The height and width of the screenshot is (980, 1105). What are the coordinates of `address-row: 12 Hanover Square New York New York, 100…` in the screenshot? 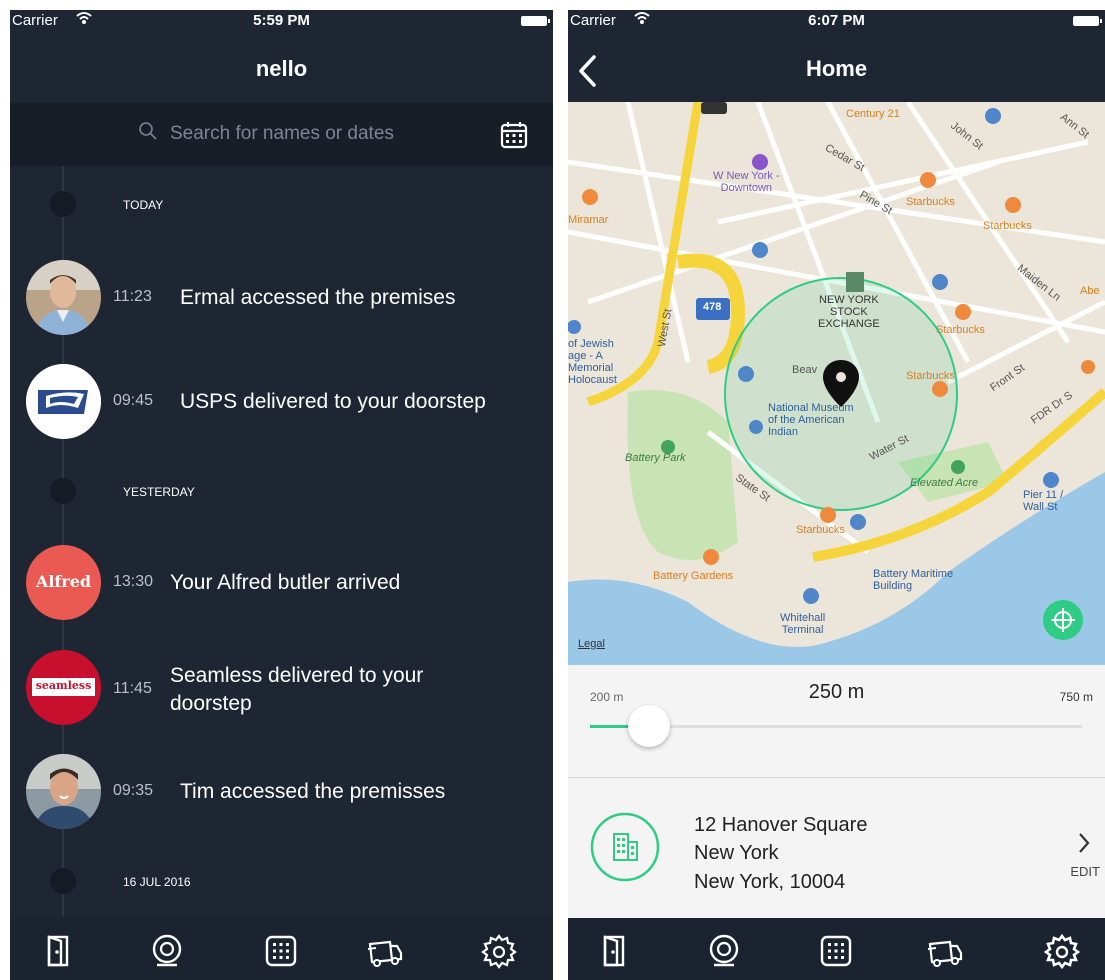 It's located at (836, 848).